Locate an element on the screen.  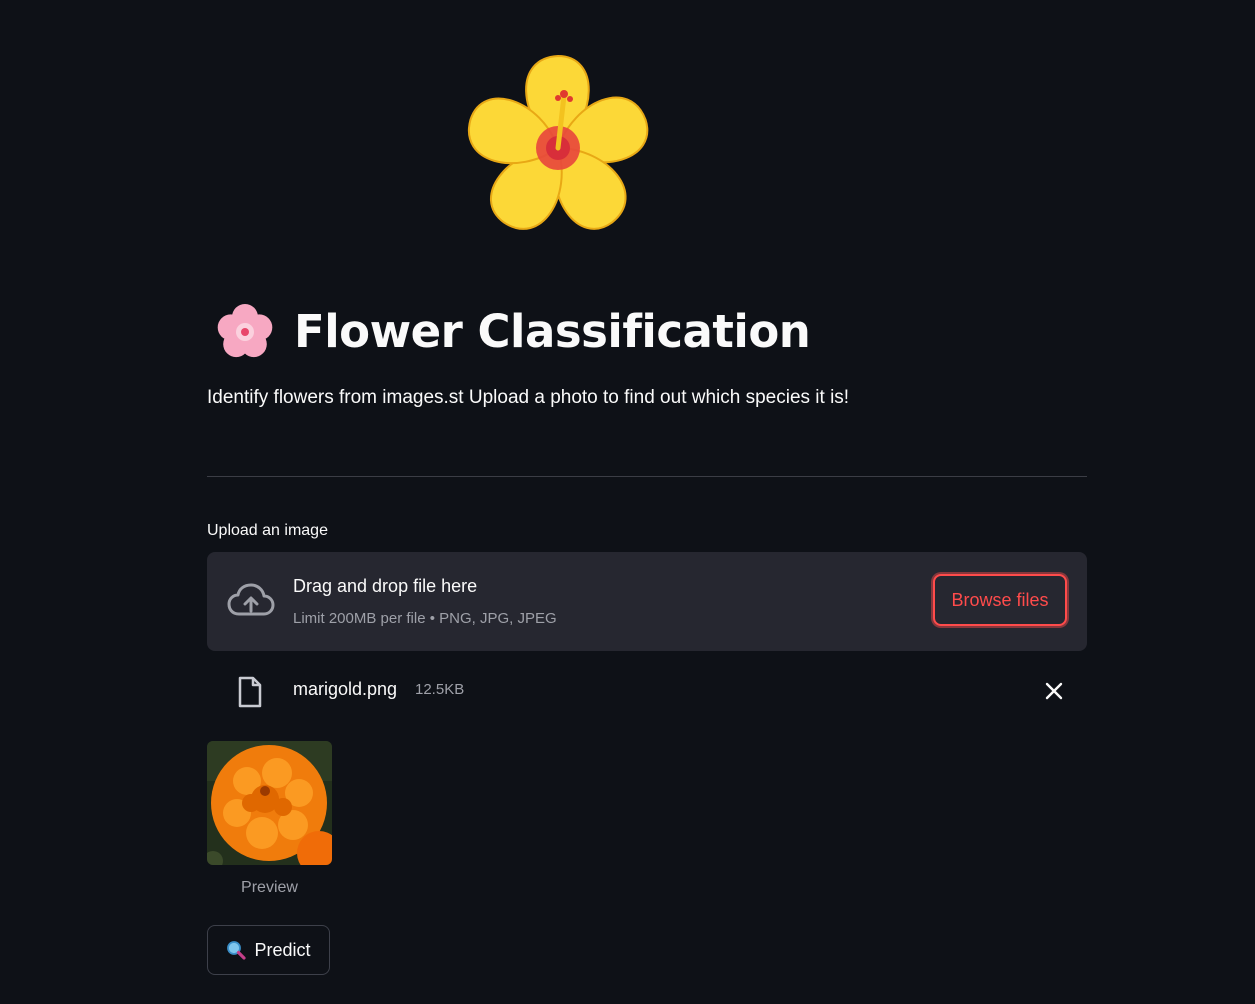
remove-file-button is located at coordinates (1054, 691).